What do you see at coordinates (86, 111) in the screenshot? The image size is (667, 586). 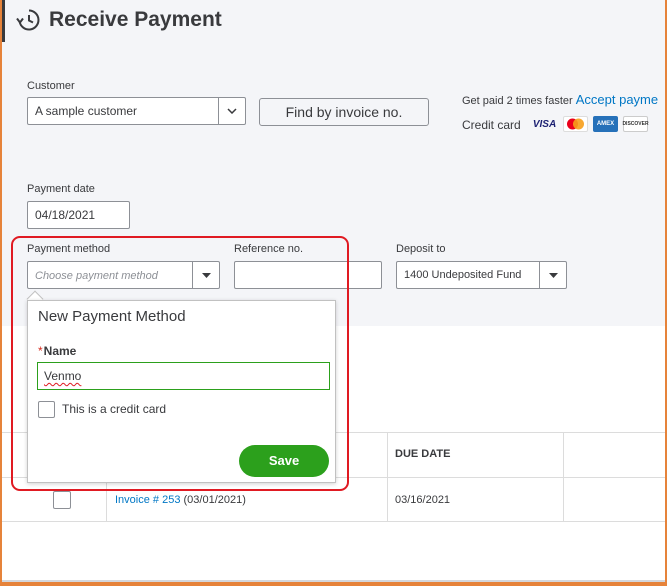 I see `customer-value: A sample customer` at bounding box center [86, 111].